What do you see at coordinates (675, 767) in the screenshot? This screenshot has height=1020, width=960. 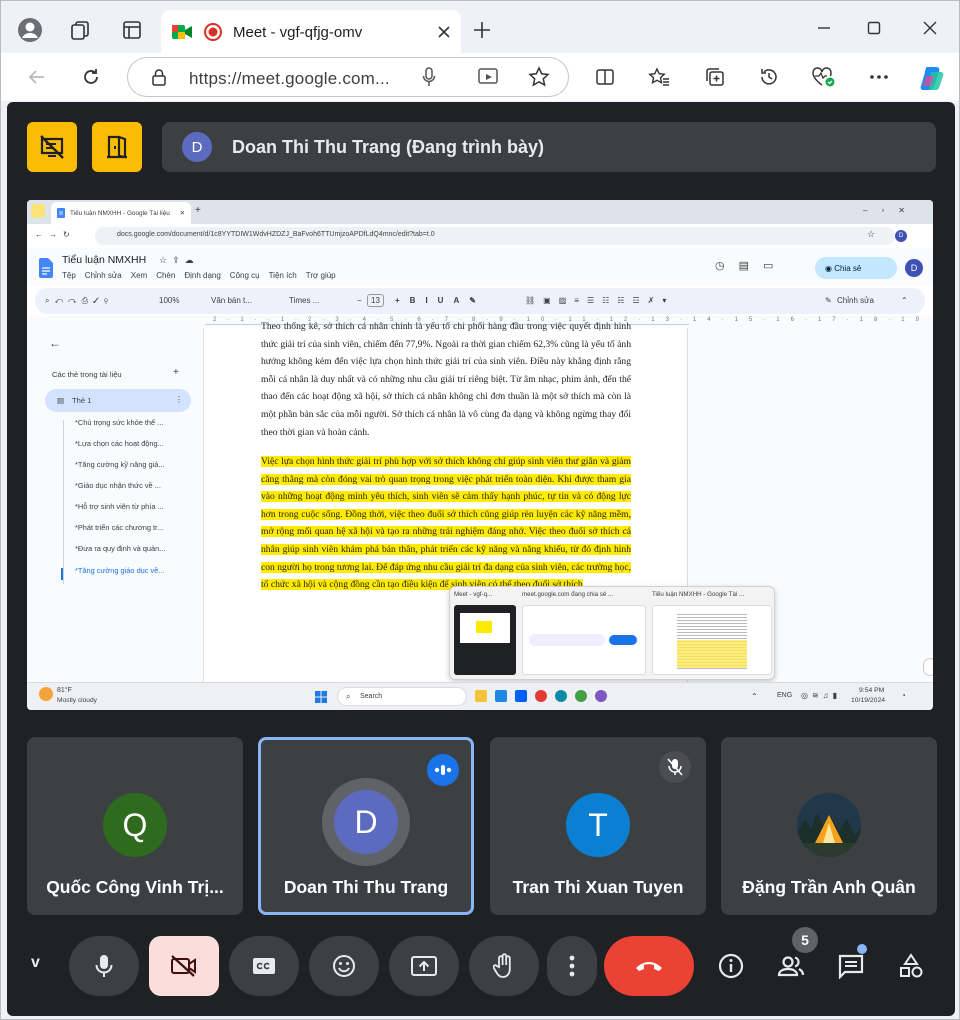 I see `mic-off-icon` at bounding box center [675, 767].